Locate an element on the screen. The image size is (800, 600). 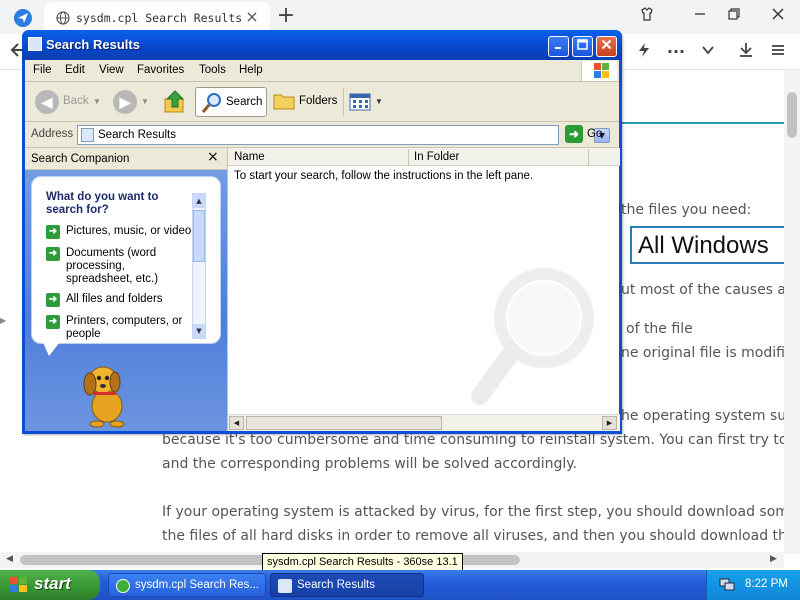
forward-button: ▶ ▼ is located at coordinates (133, 102).